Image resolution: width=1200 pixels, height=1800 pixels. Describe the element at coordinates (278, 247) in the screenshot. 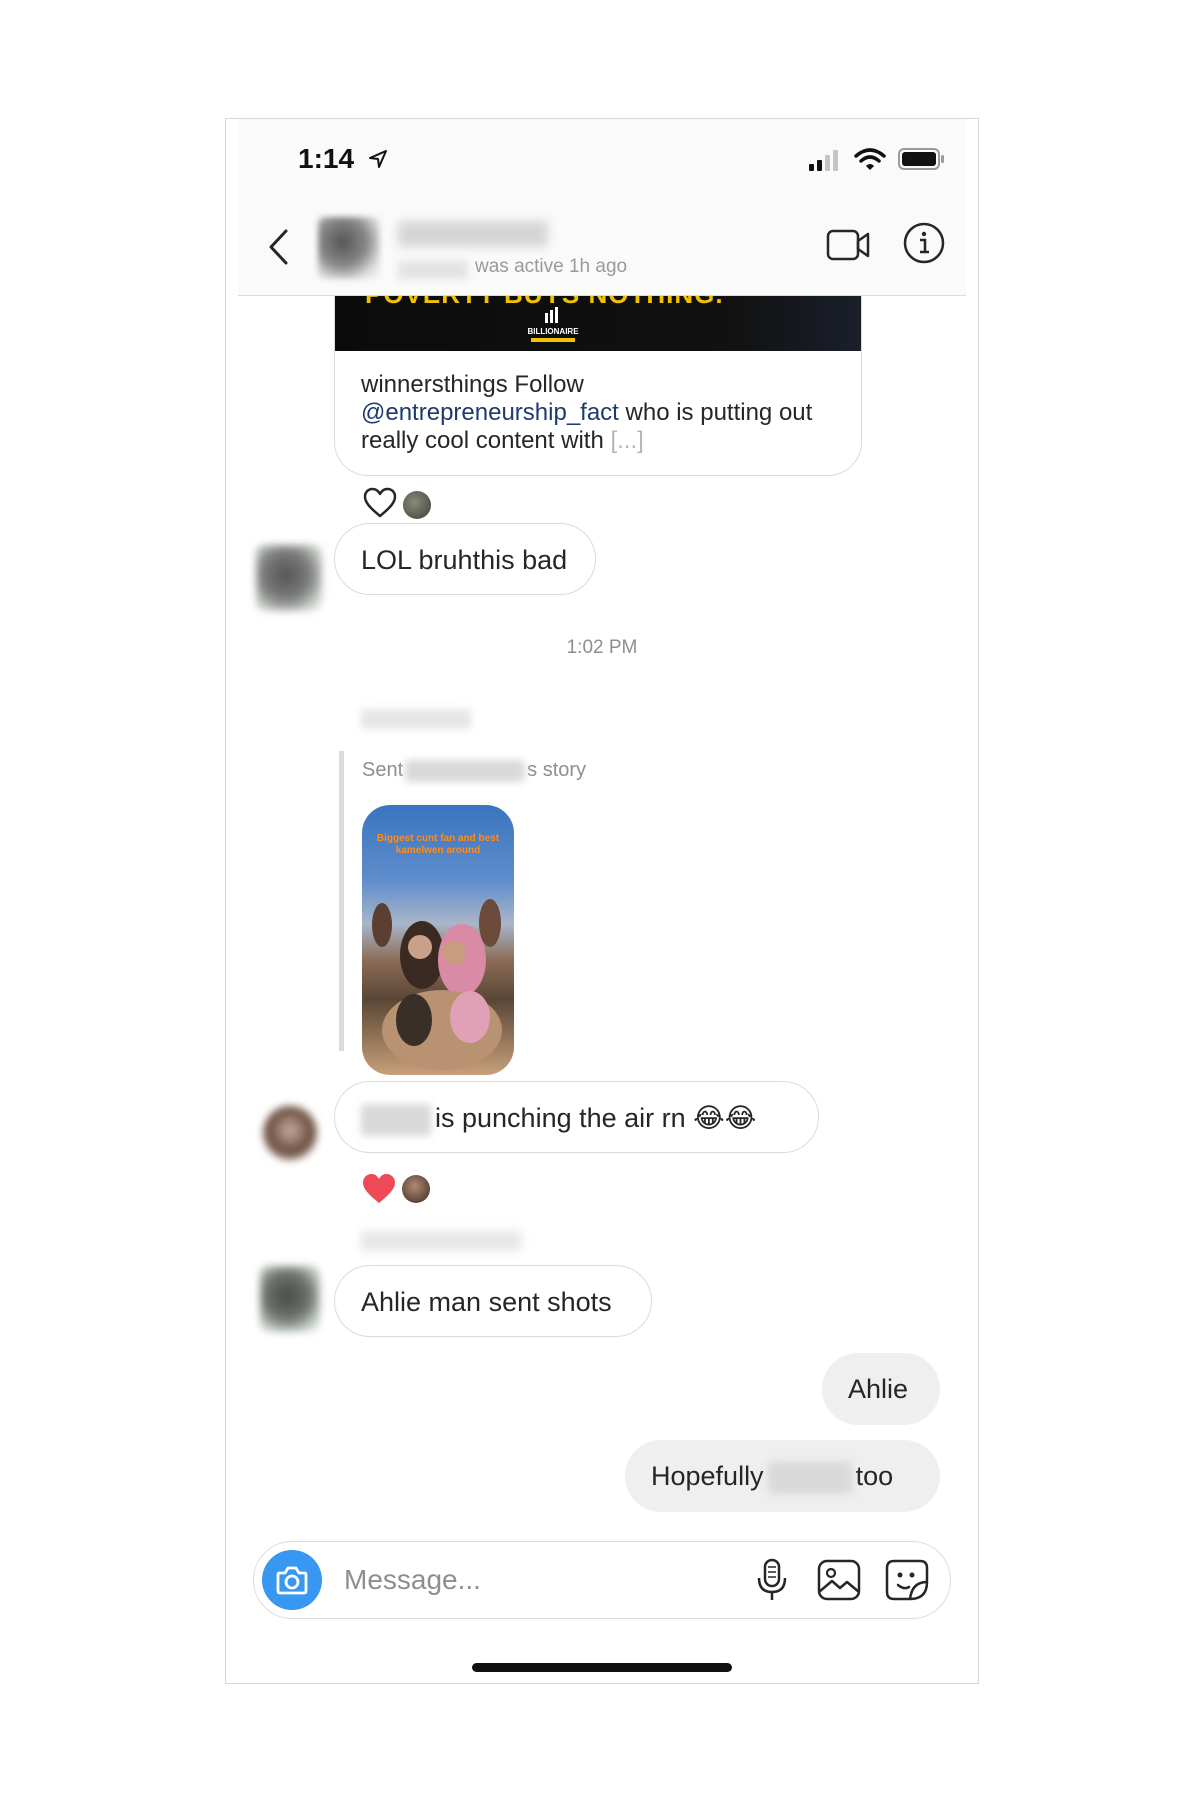

I see `back-chevron-icon` at that location.